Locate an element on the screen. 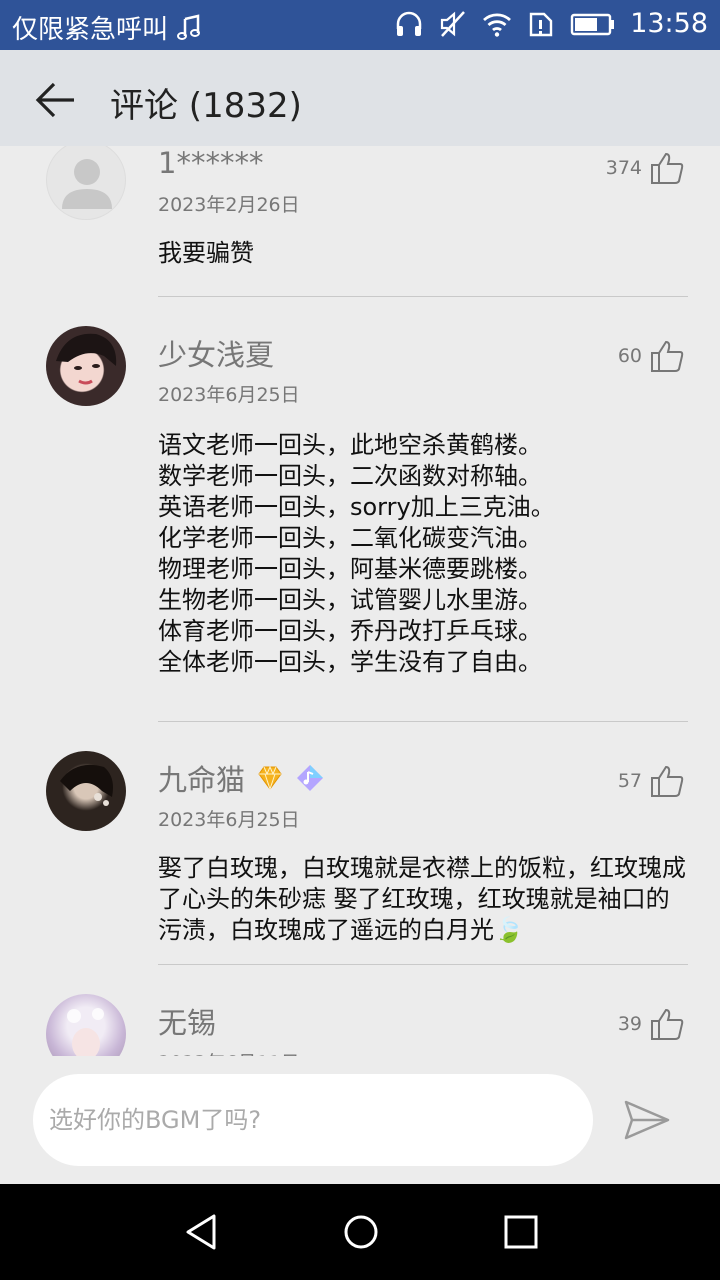 This screenshot has height=1280, width=720. like-count: 374 is located at coordinates (623, 168).